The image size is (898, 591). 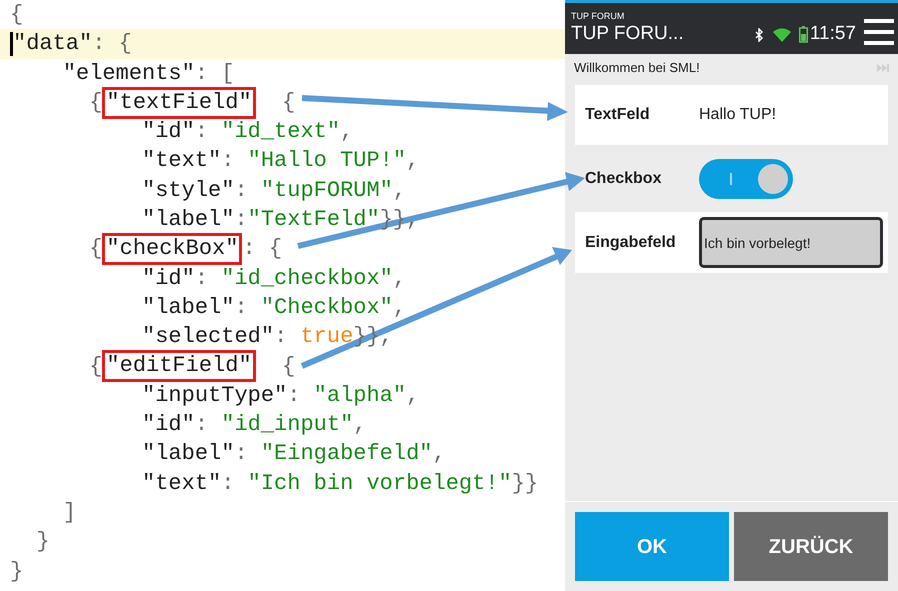 What do you see at coordinates (172, 249) in the screenshot?
I see `highlight-box: "checkBox"` at bounding box center [172, 249].